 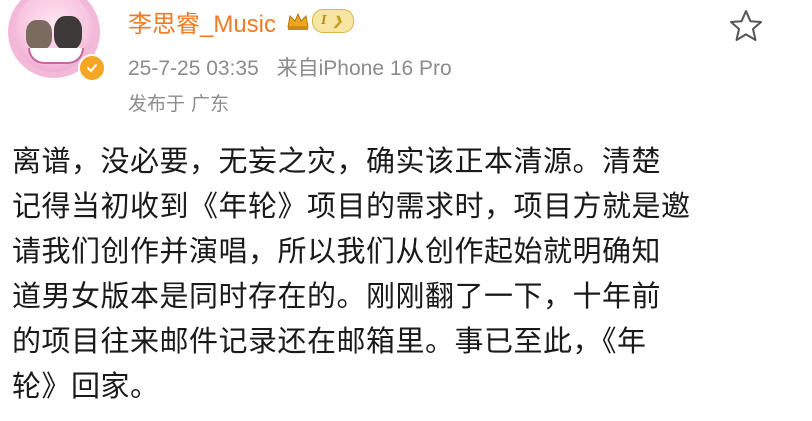 What do you see at coordinates (329, 341) in the screenshot?
I see `post-body-line: 的项目往来邮件记录还在邮箱里。事已至此，《年` at bounding box center [329, 341].